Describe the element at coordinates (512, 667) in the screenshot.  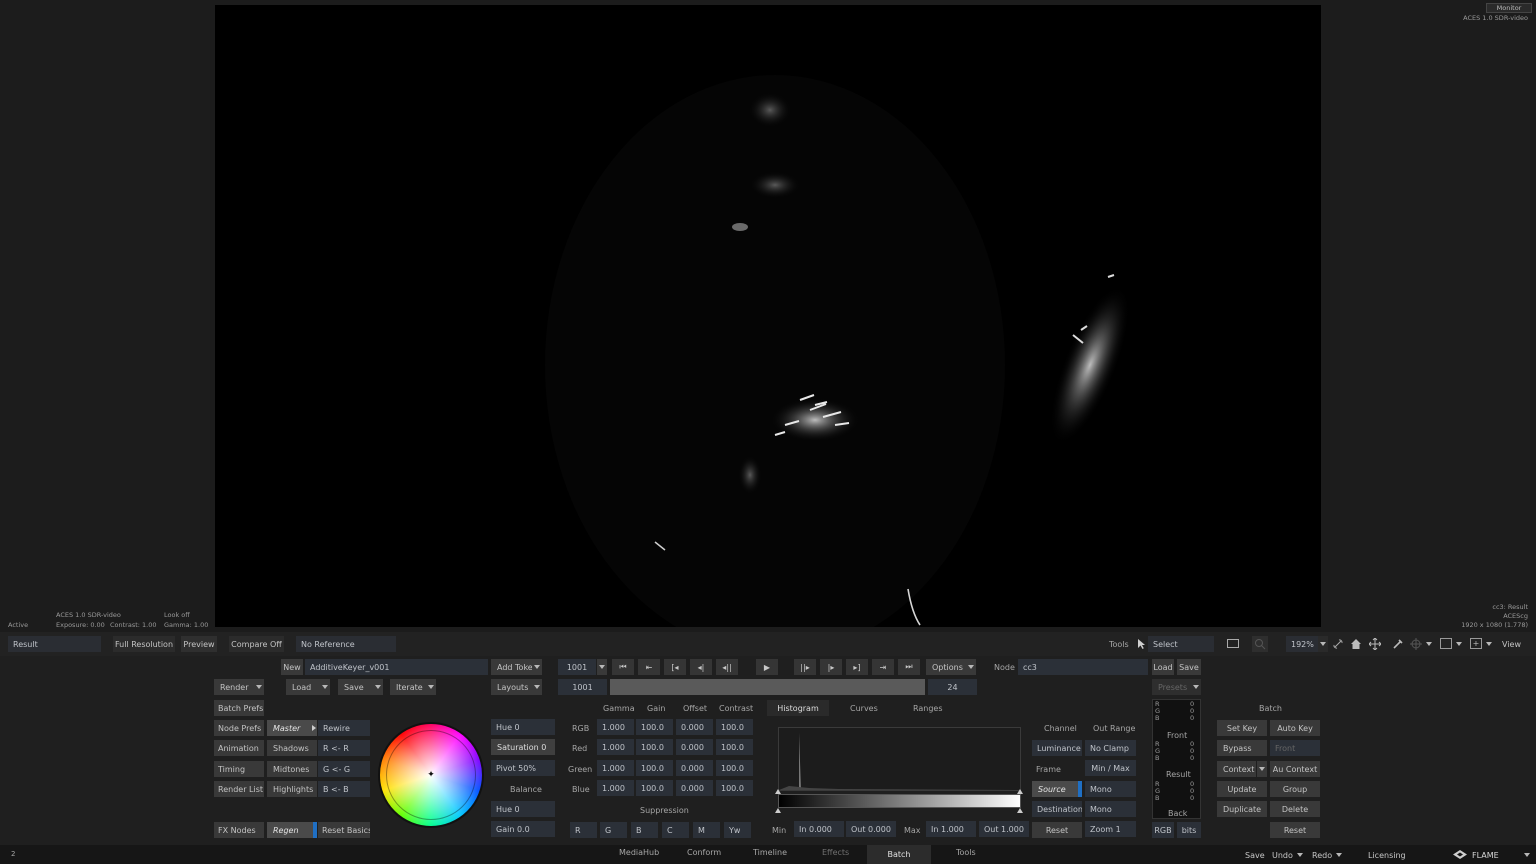
I see `add-token-button: Add Token` at that location.